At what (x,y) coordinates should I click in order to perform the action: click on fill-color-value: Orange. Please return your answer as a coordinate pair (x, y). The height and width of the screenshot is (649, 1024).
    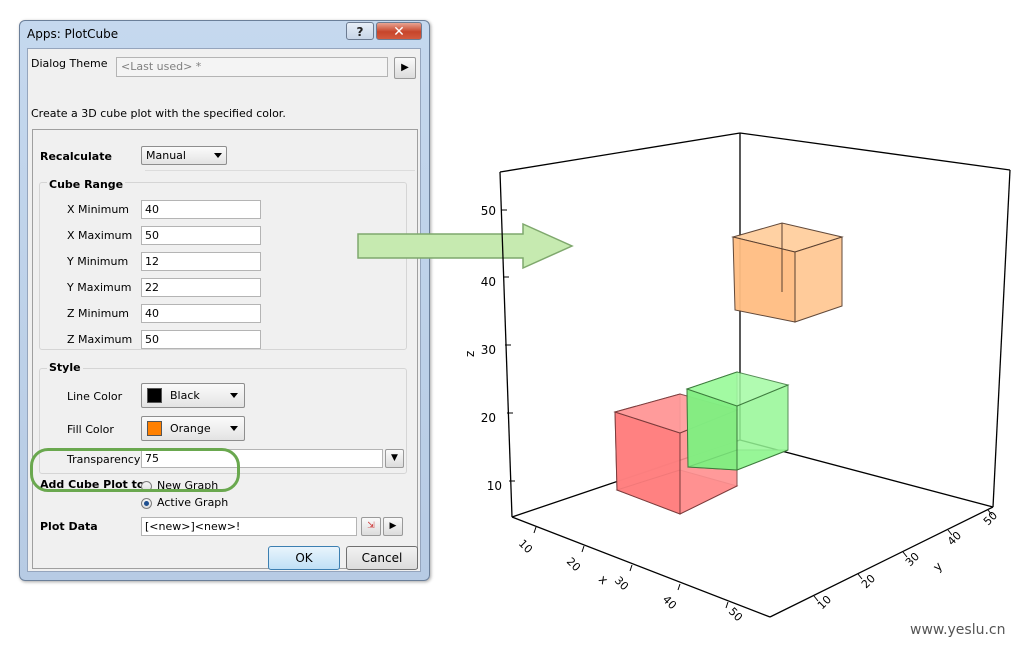
    Looking at the image, I should click on (190, 428).